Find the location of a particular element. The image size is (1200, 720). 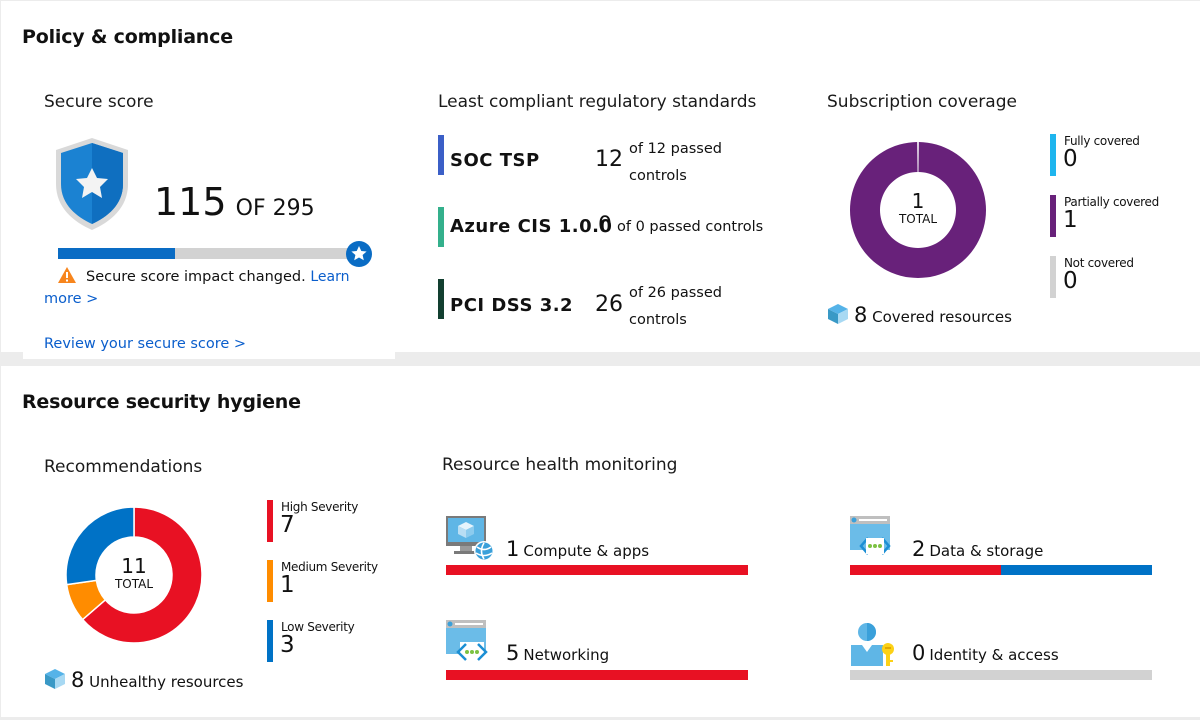

health-item-label: 5 Networking is located at coordinates (557, 653).